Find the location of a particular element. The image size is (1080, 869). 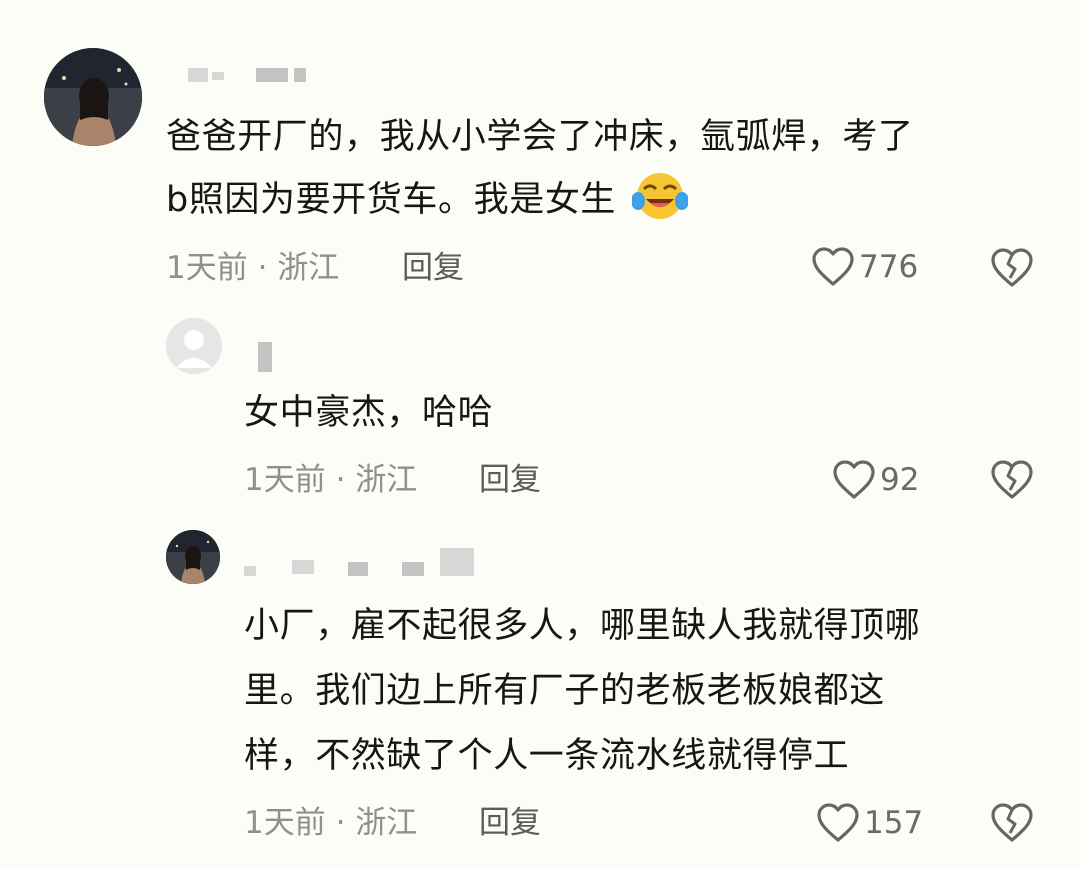

comment-text-line: b照因为要开货车。我是女生 is located at coordinates (427, 200).